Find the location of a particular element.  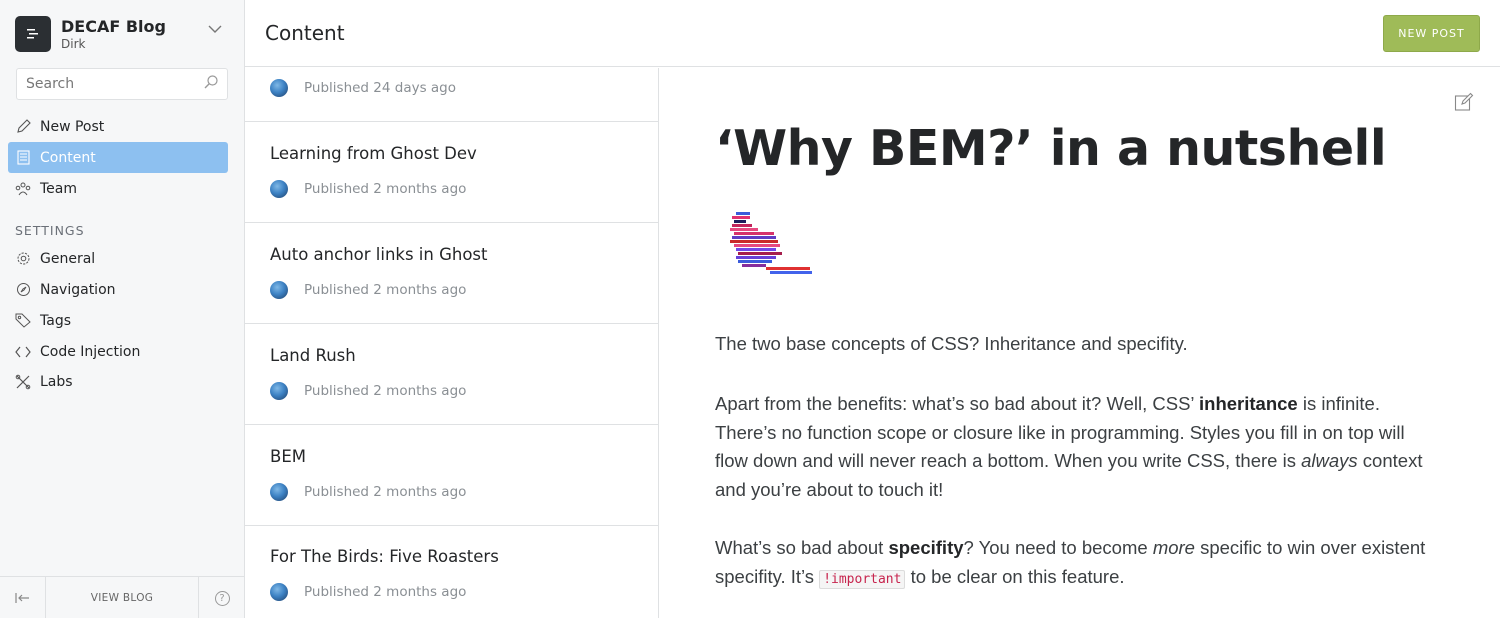

help-icon: ? is located at coordinates (222, 598).